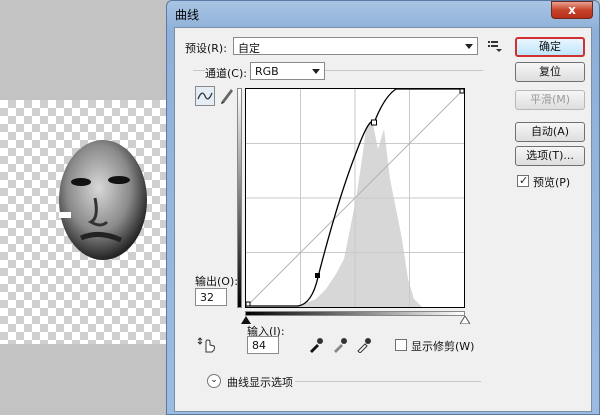 The height and width of the screenshot is (415, 600). Describe the element at coordinates (462, 91) in the screenshot. I see `curve-point-white` at that location.